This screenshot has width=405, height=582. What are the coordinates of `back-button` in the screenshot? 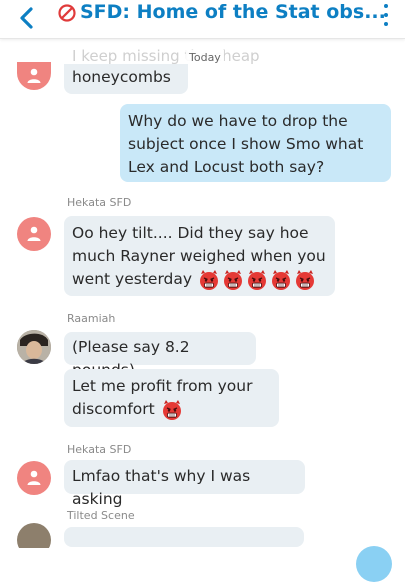 It's located at (27, 18).